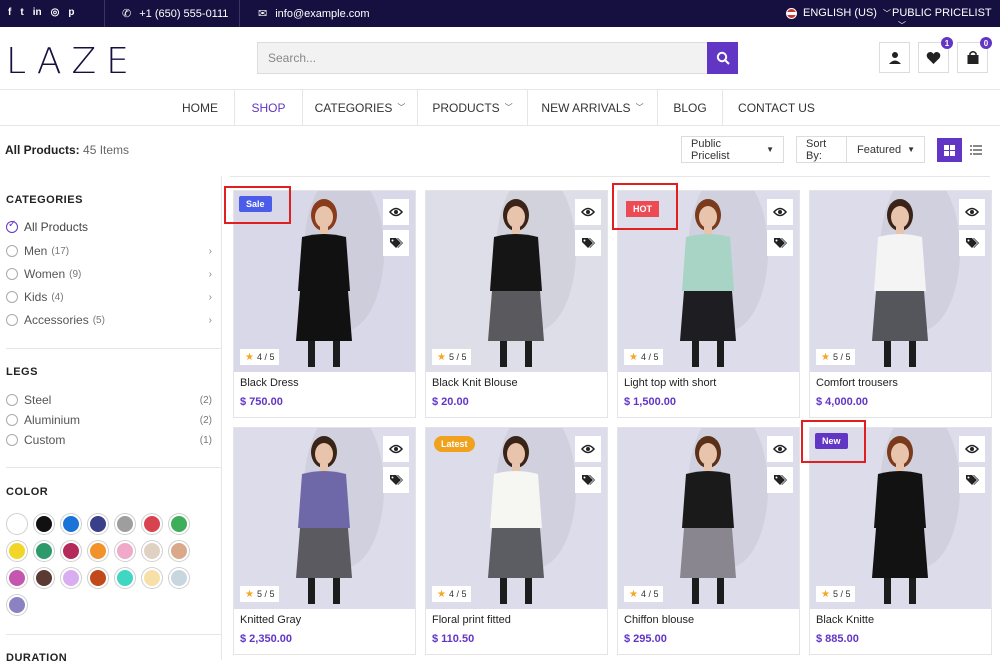  What do you see at coordinates (475, 383) in the screenshot?
I see `product-name: Black Knit Blouse` at bounding box center [475, 383].